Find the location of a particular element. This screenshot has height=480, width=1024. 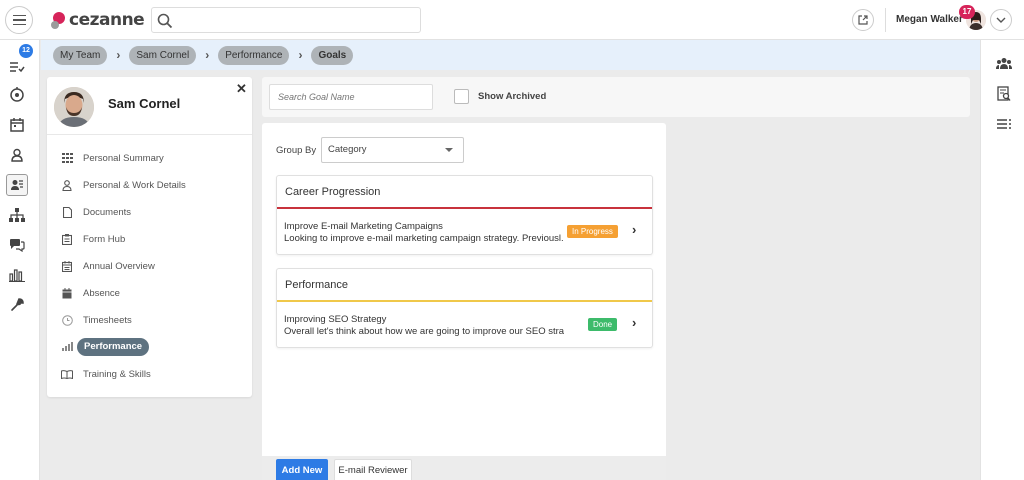

menu-icon is located at coordinates (19, 20).